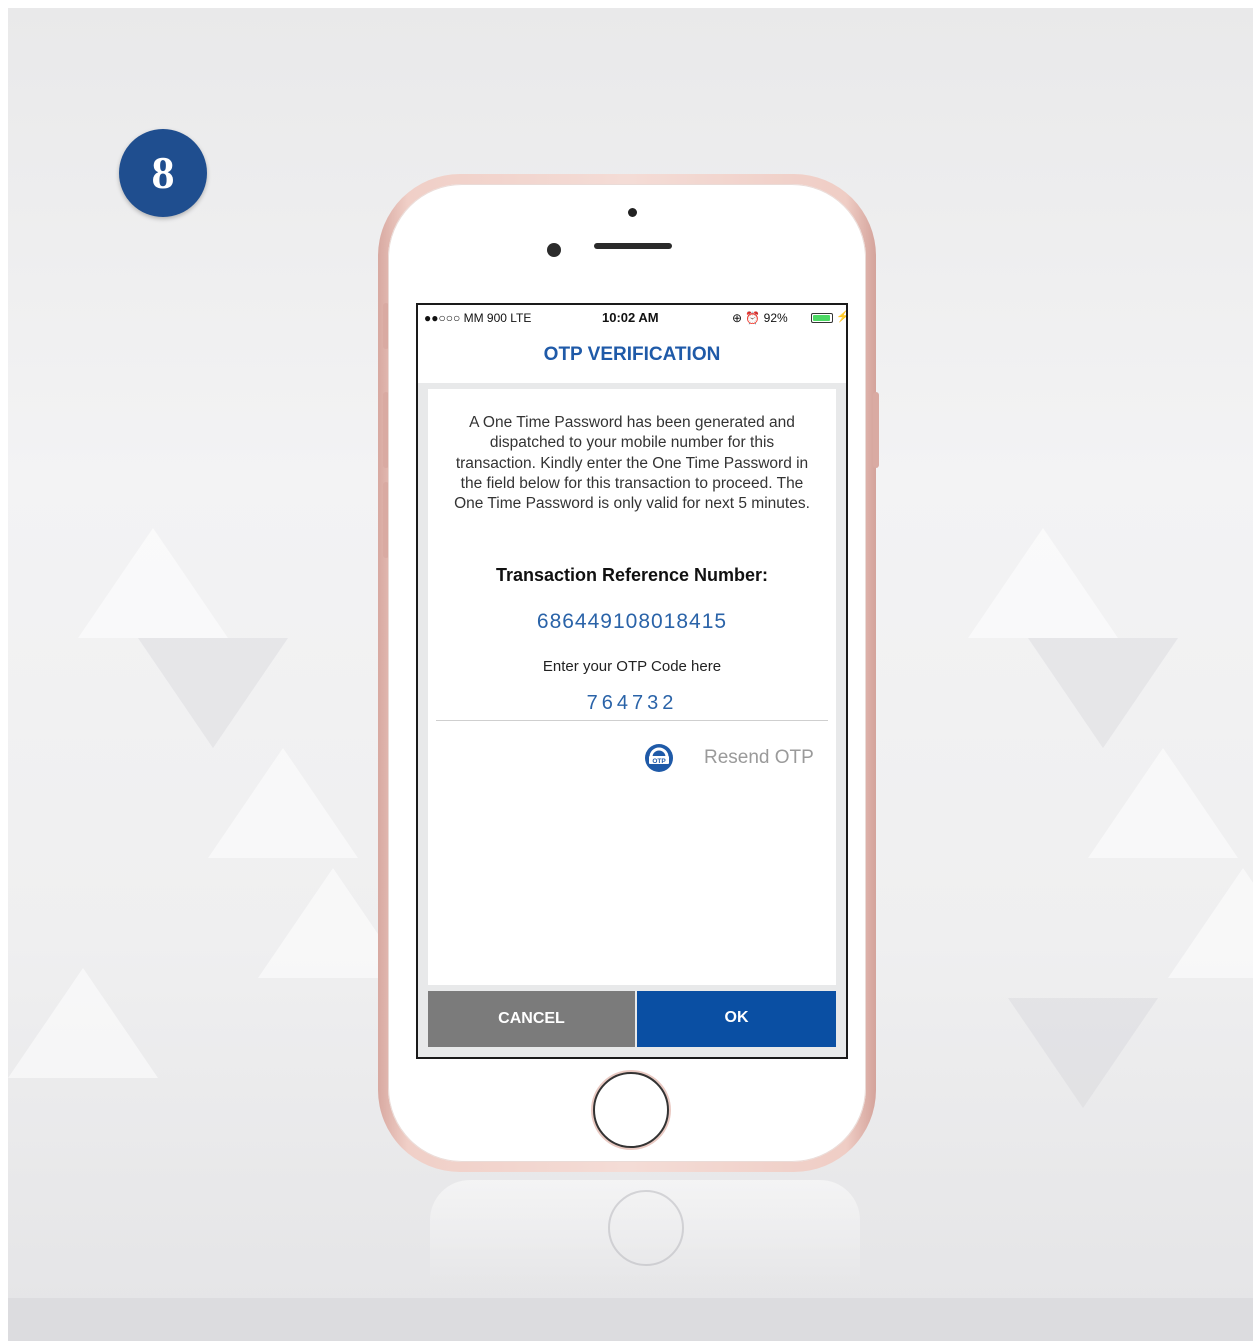 Image resolution: width=1253 pixels, height=1341 pixels. Describe the element at coordinates (630, 1319) in the screenshot. I see `floor-strip` at that location.